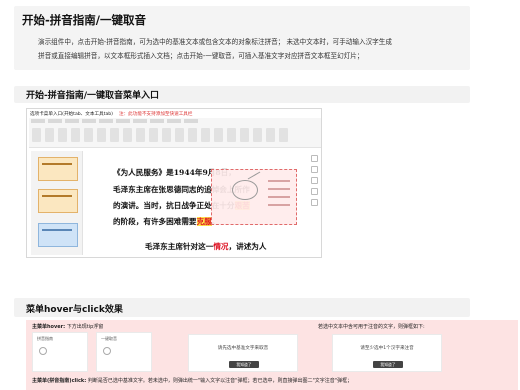 This screenshot has height=390, width=520. Describe the element at coordinates (43, 351) in the screenshot. I see `pinyin-icon` at that location.